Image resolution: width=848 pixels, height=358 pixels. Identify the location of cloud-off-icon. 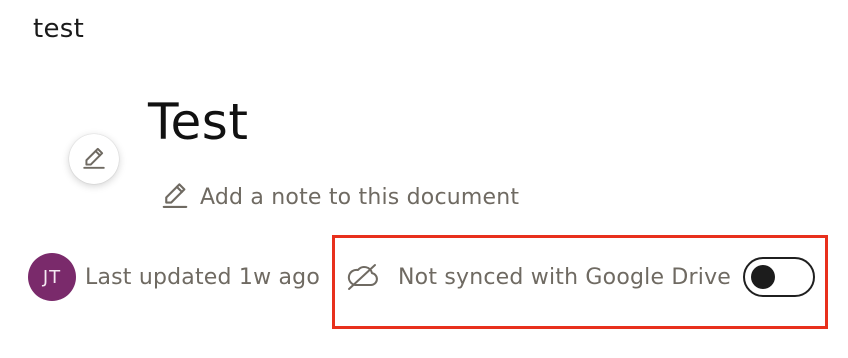
(363, 277).